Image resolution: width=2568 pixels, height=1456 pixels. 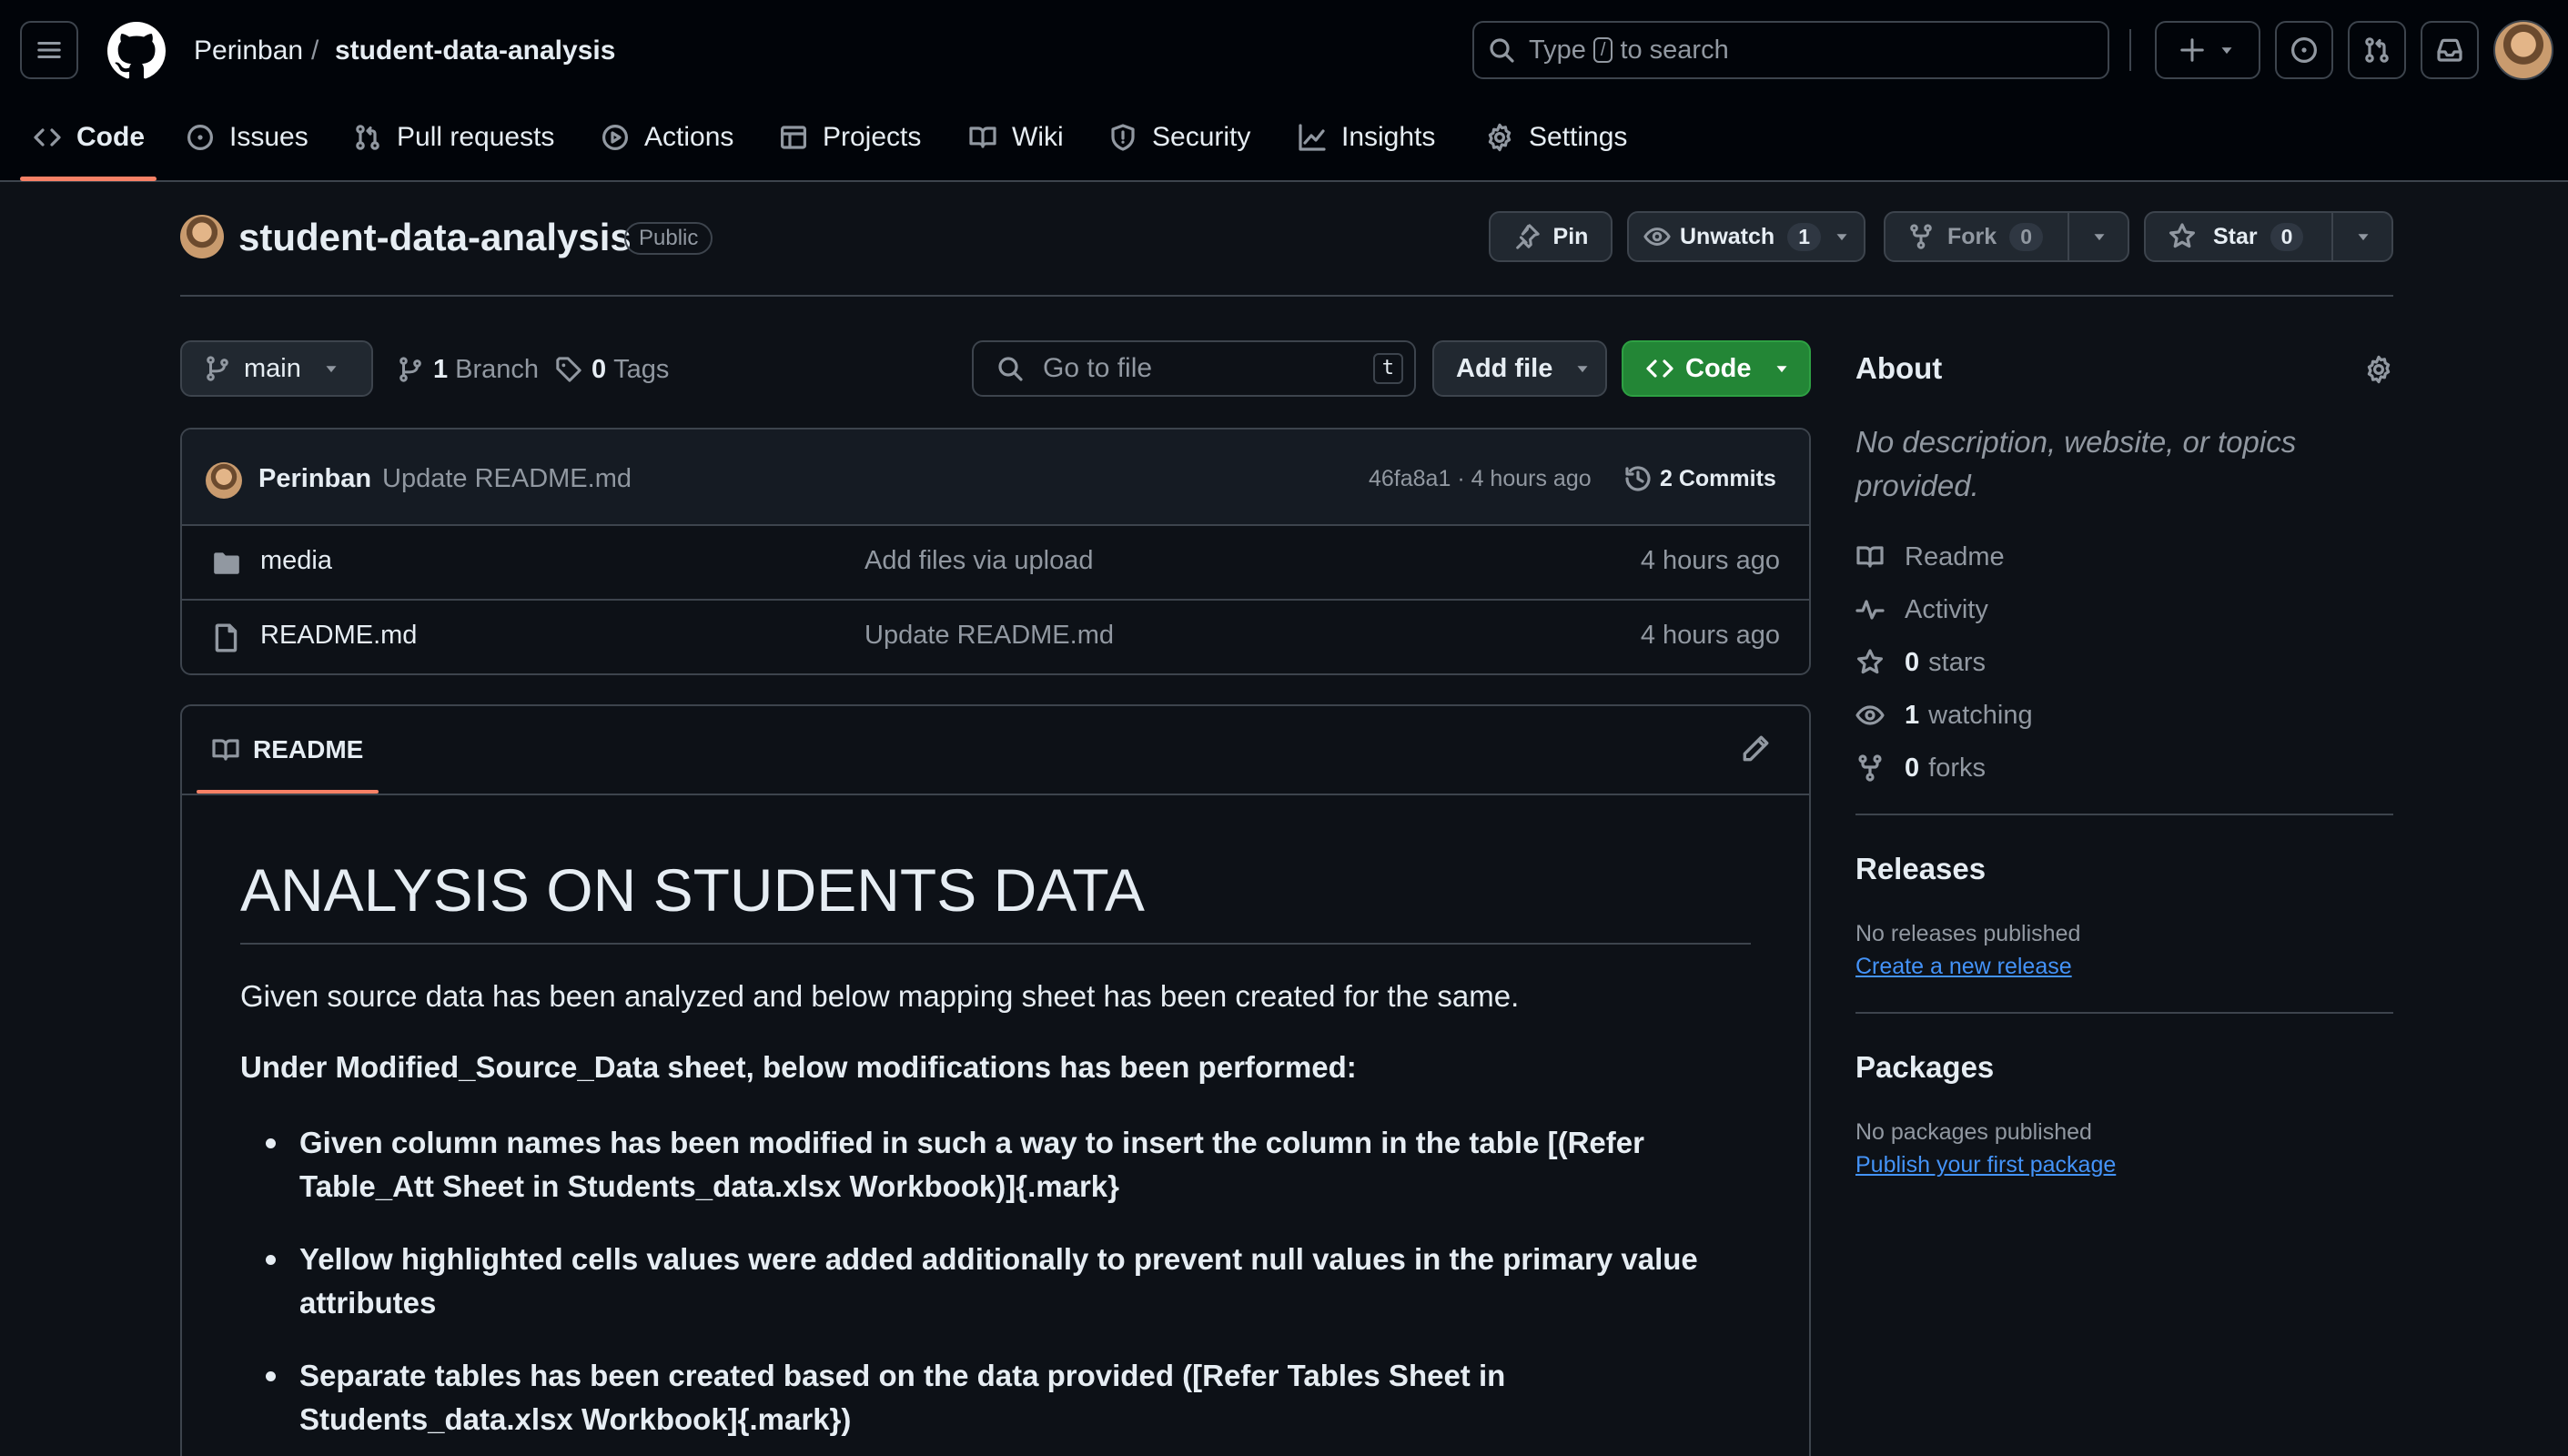 What do you see at coordinates (2192, 50) in the screenshot?
I see `plus-icon` at bounding box center [2192, 50].